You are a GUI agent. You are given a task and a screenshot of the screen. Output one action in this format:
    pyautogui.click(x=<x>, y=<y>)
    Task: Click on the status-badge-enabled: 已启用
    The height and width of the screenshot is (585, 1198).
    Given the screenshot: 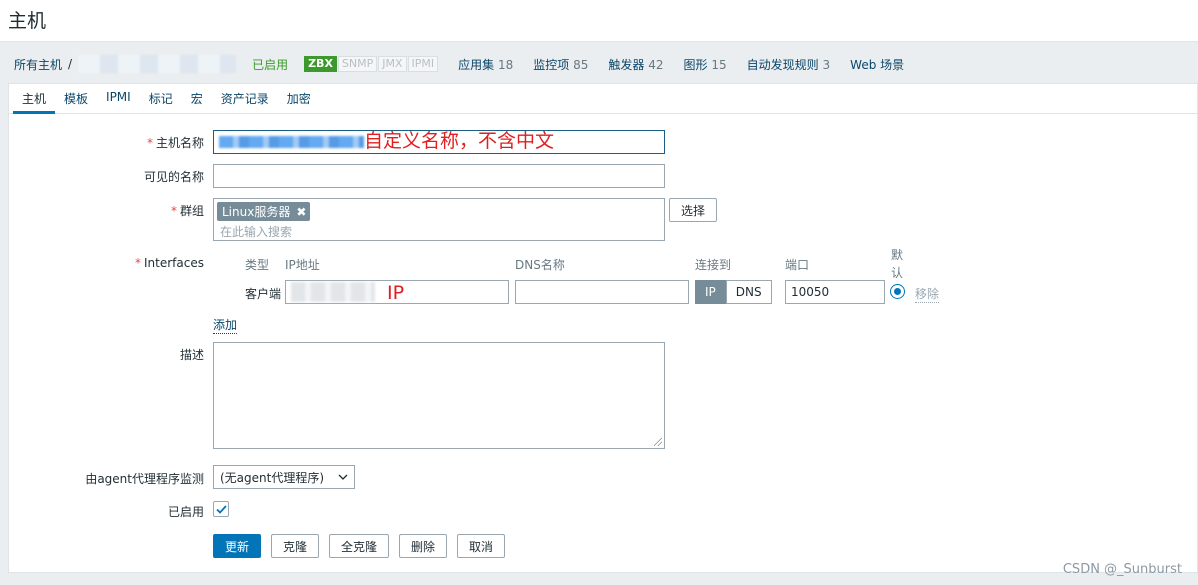 What is the action you would take?
    pyautogui.click(x=270, y=64)
    